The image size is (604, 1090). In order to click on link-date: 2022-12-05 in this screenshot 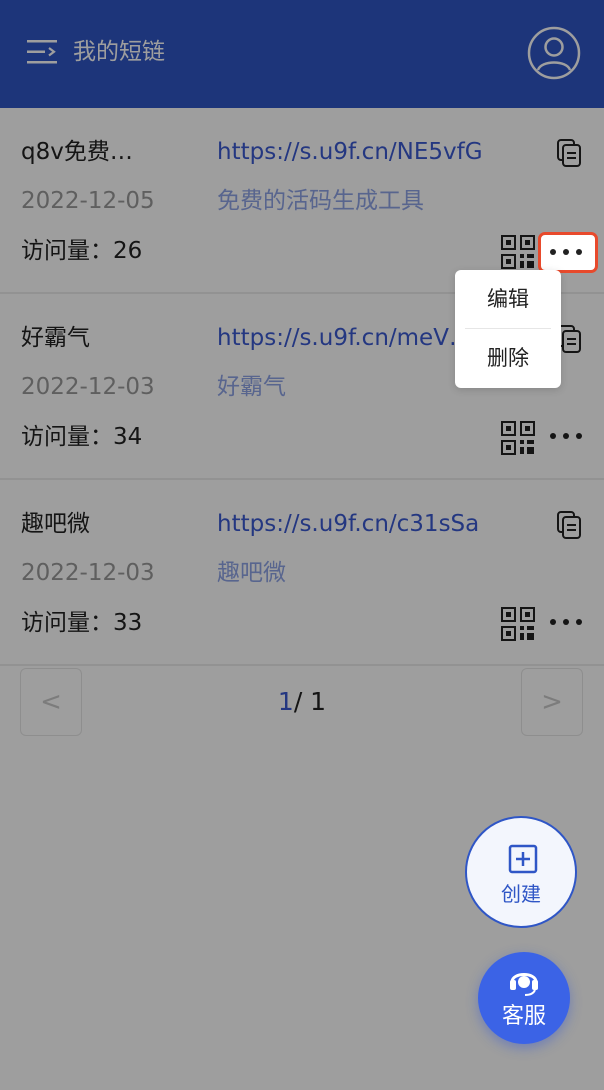, I will do `click(88, 201)`.